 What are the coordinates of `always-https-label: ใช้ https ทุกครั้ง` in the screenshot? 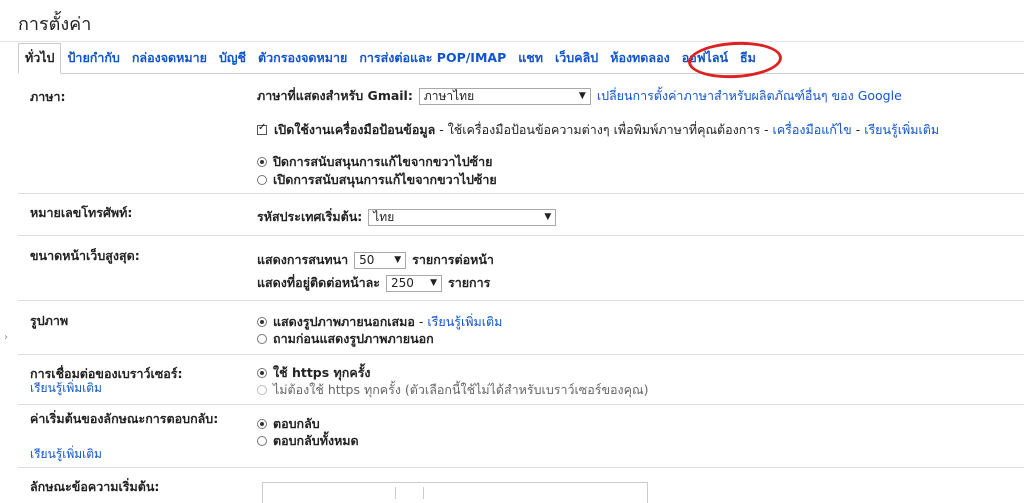 It's located at (322, 372).